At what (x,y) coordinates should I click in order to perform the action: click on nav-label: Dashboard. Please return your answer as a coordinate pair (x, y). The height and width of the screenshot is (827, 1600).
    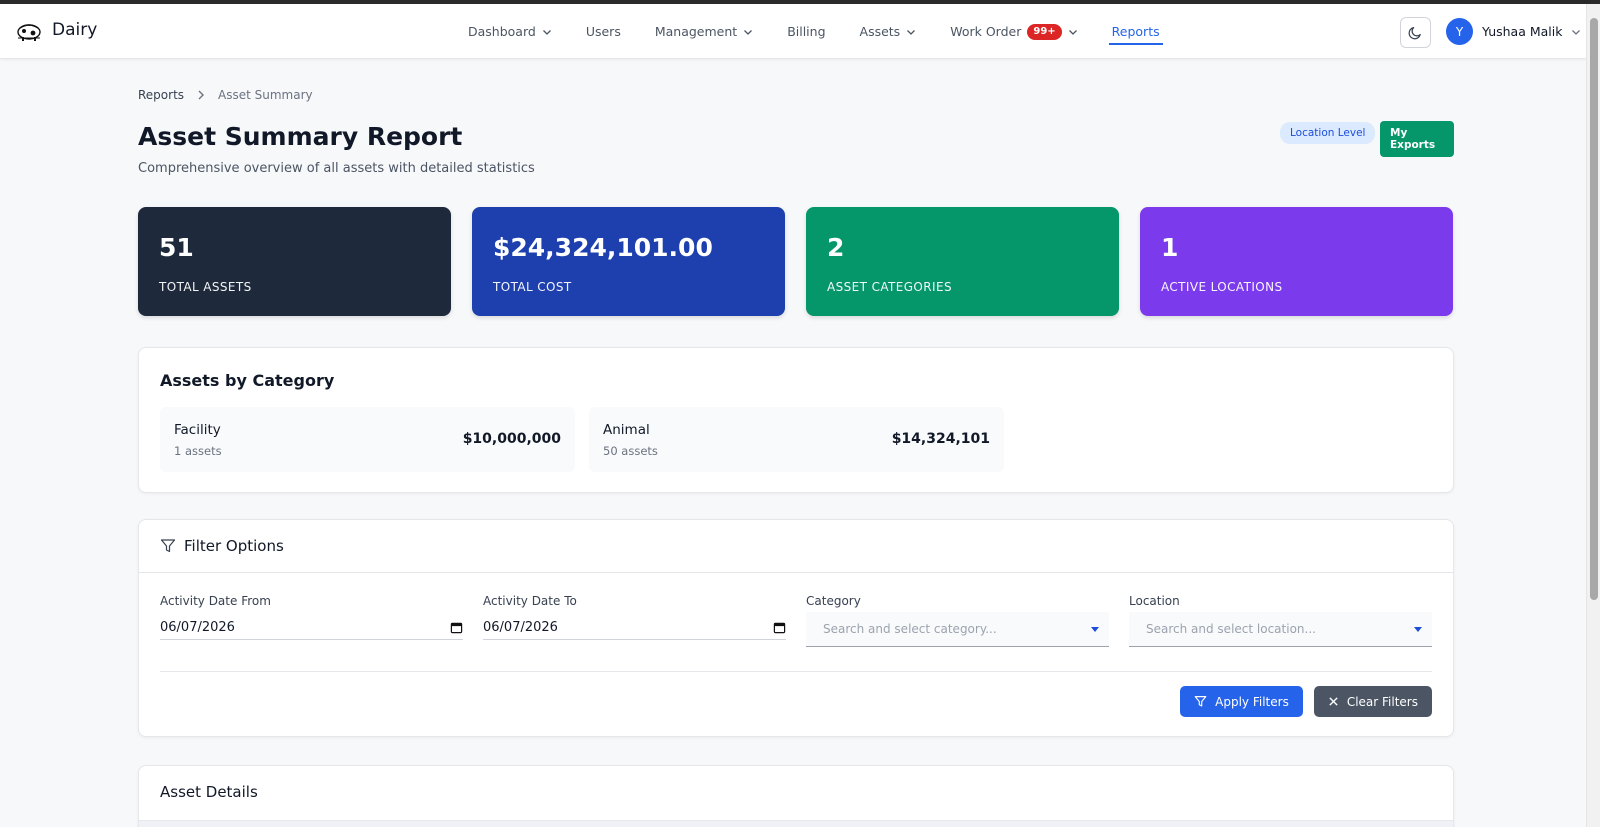
    Looking at the image, I should click on (502, 31).